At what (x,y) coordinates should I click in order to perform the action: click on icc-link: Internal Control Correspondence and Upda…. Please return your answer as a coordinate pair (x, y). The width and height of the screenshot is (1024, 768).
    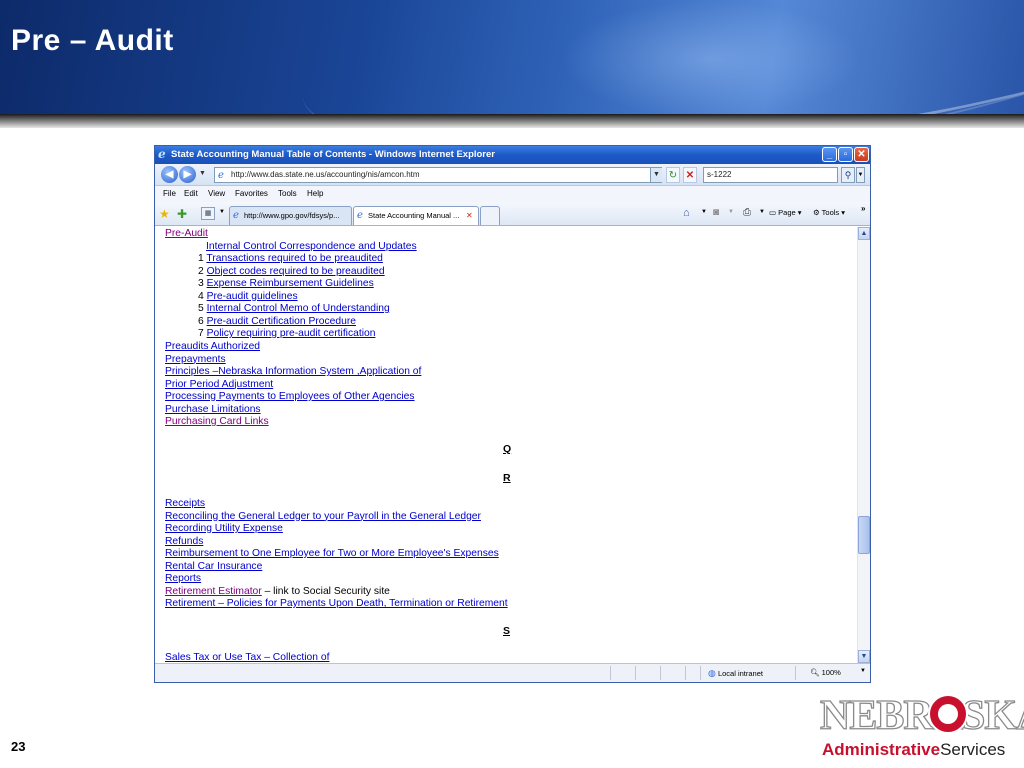
    Looking at the image, I should click on (311, 247).